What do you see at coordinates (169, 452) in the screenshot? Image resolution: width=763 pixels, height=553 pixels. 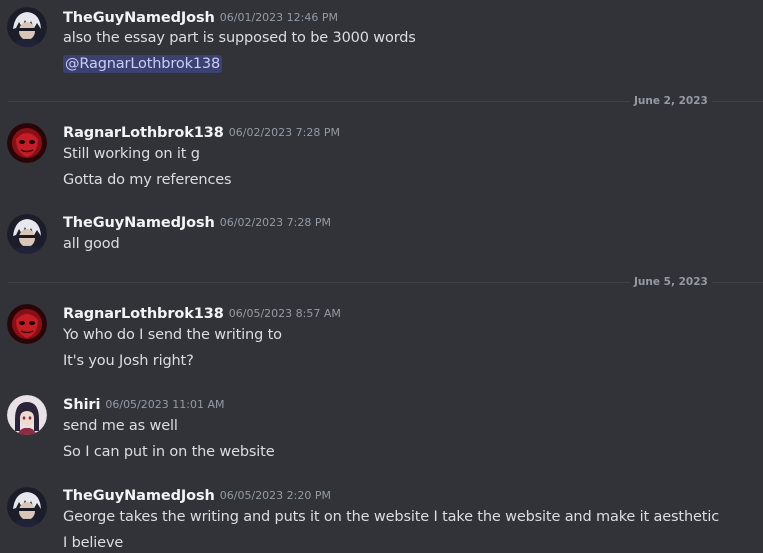 I see `message-text: So I can put in on the website` at bounding box center [169, 452].